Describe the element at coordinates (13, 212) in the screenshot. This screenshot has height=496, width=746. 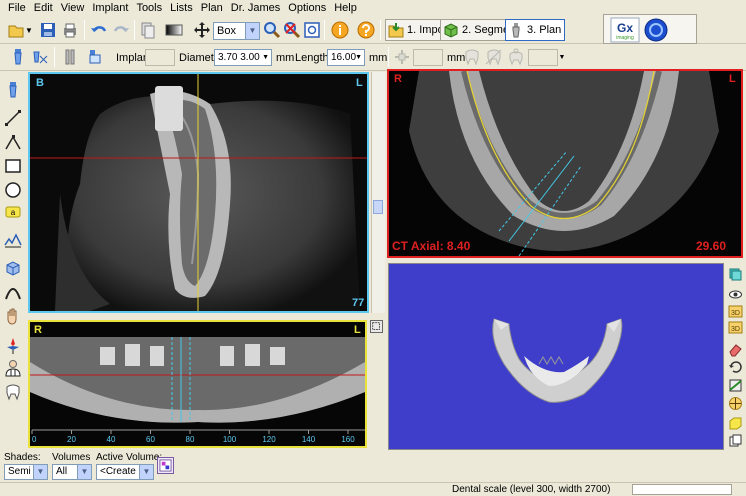
I see `annotation-tool-button: a` at that location.